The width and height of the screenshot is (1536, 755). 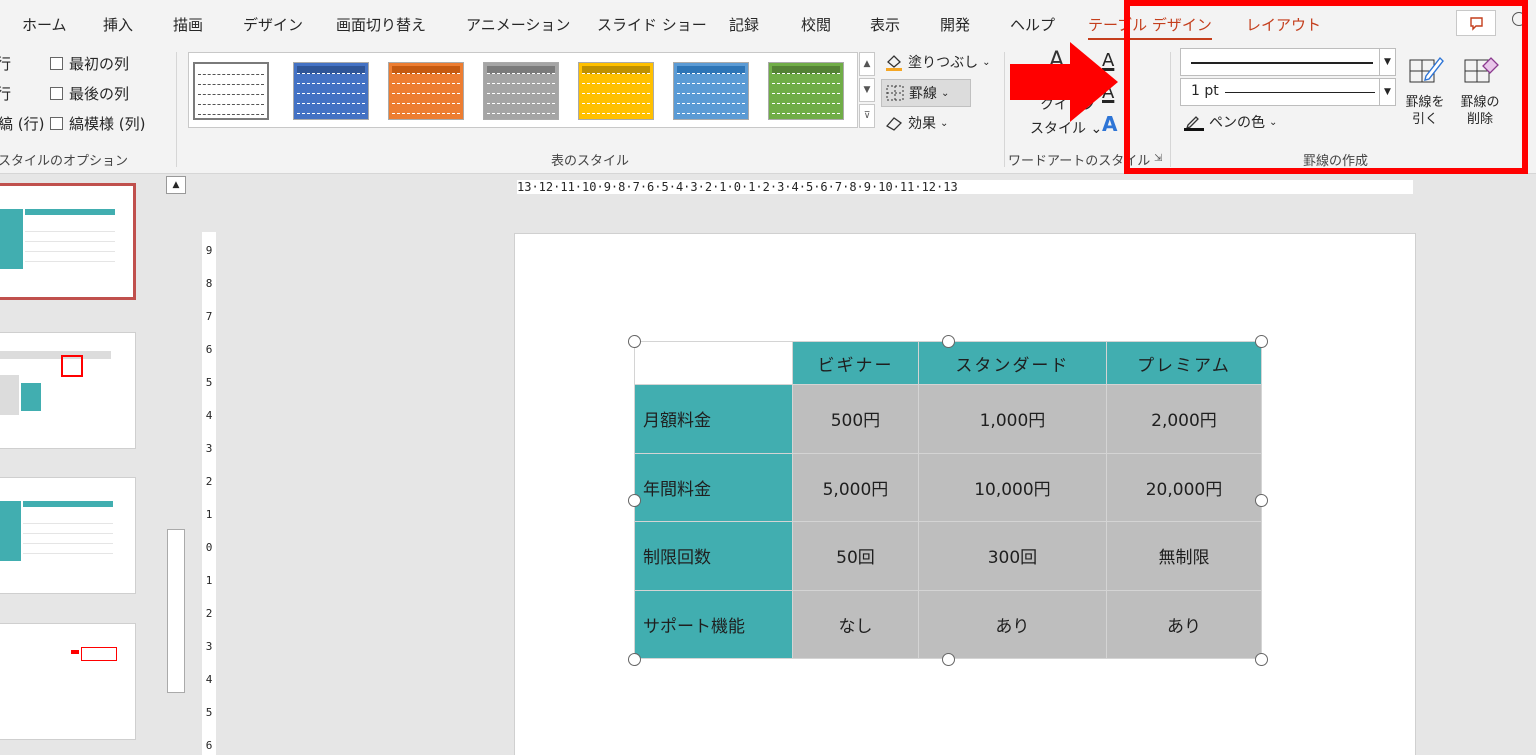 I want to click on comment-icon, so click(x=1476, y=24).